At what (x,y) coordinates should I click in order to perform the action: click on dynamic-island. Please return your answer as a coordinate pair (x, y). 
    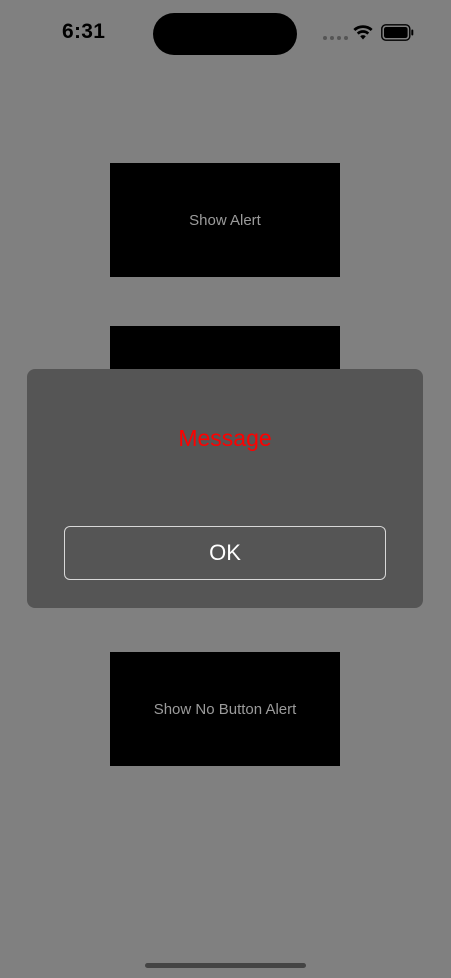
    Looking at the image, I should click on (225, 34).